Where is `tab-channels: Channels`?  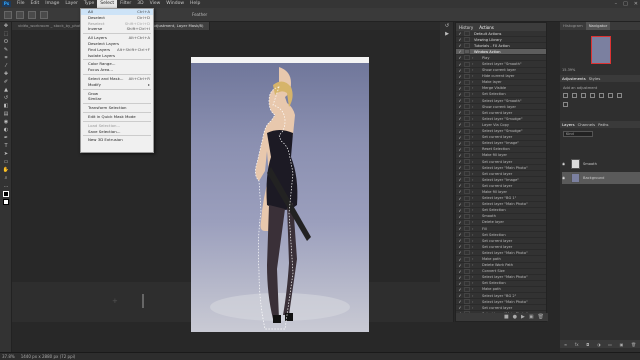 tab-channels: Channels is located at coordinates (587, 124).